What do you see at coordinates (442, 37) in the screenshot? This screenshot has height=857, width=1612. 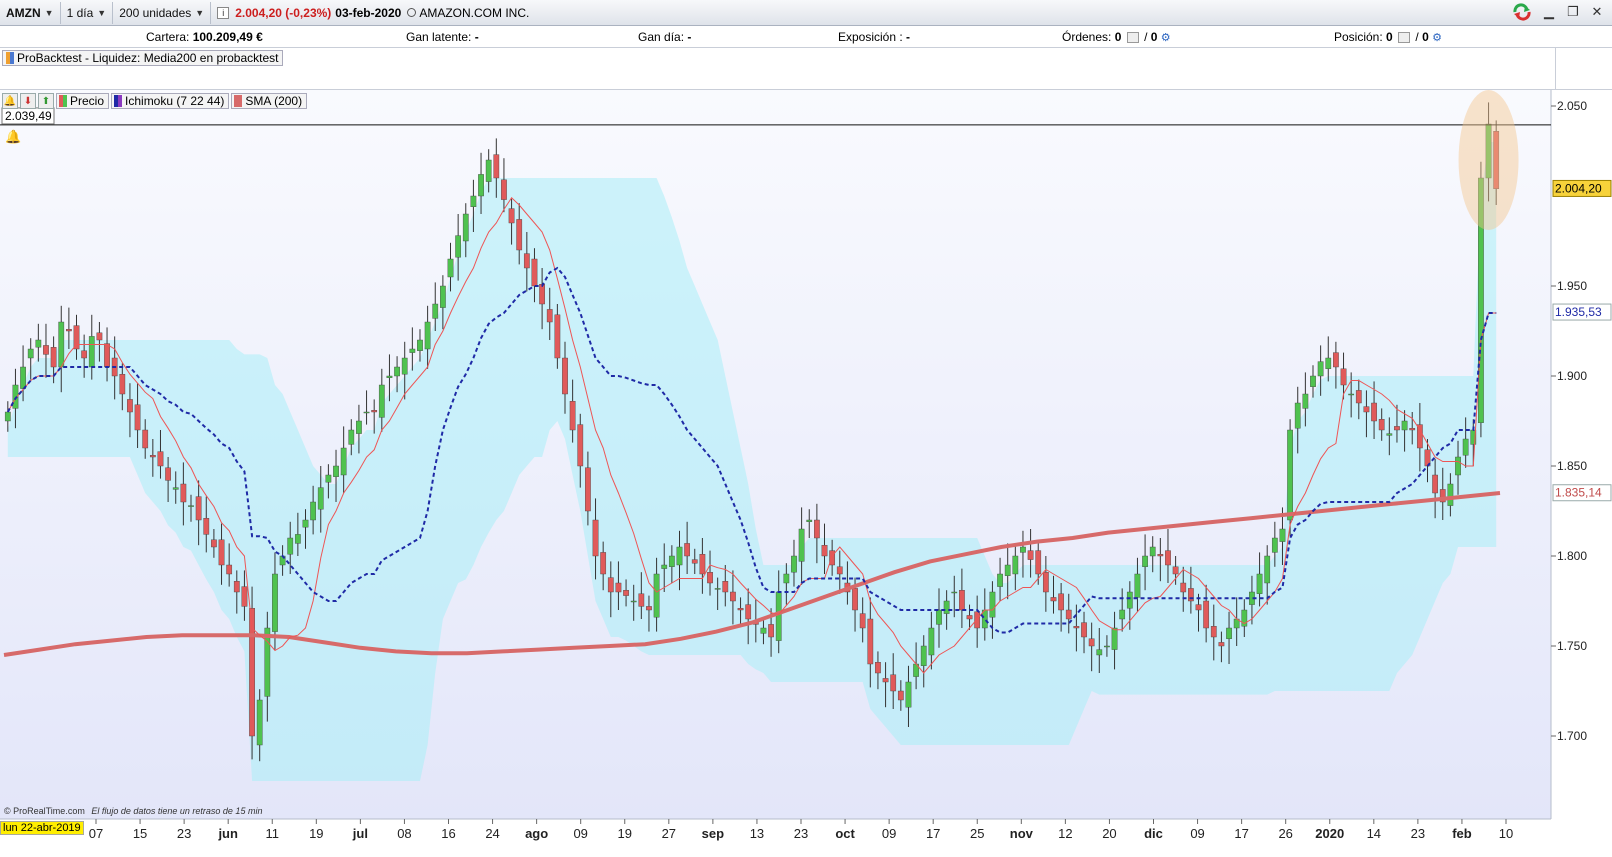 I see `gan-latente-stat: Gan latente: -` at bounding box center [442, 37].